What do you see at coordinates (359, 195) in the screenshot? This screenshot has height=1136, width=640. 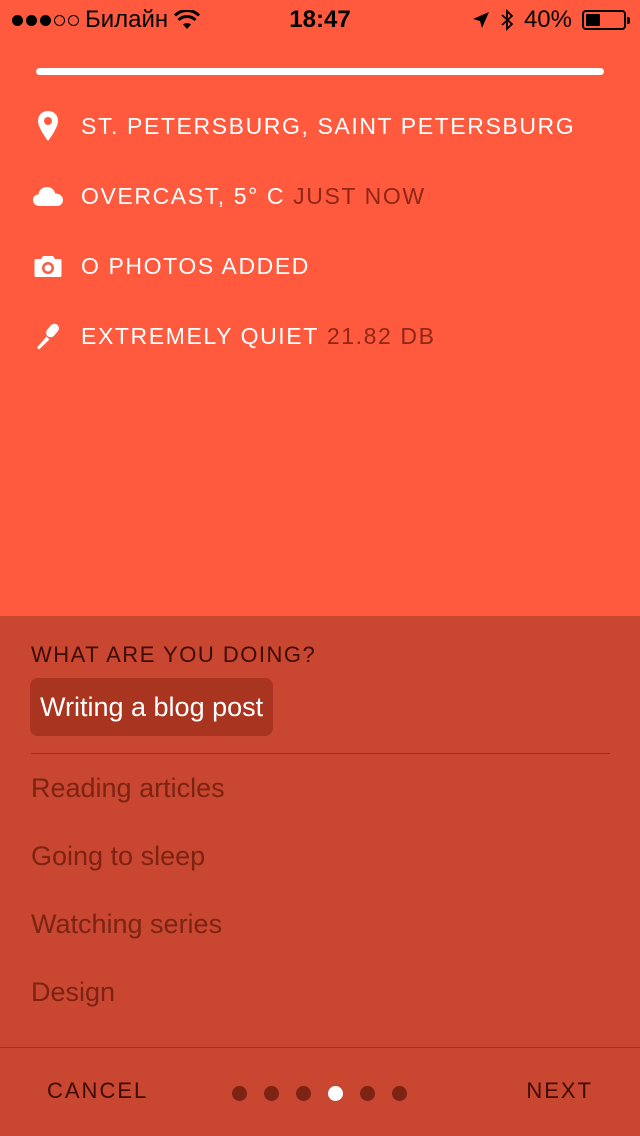 I see `weather-time: JUST NOW` at bounding box center [359, 195].